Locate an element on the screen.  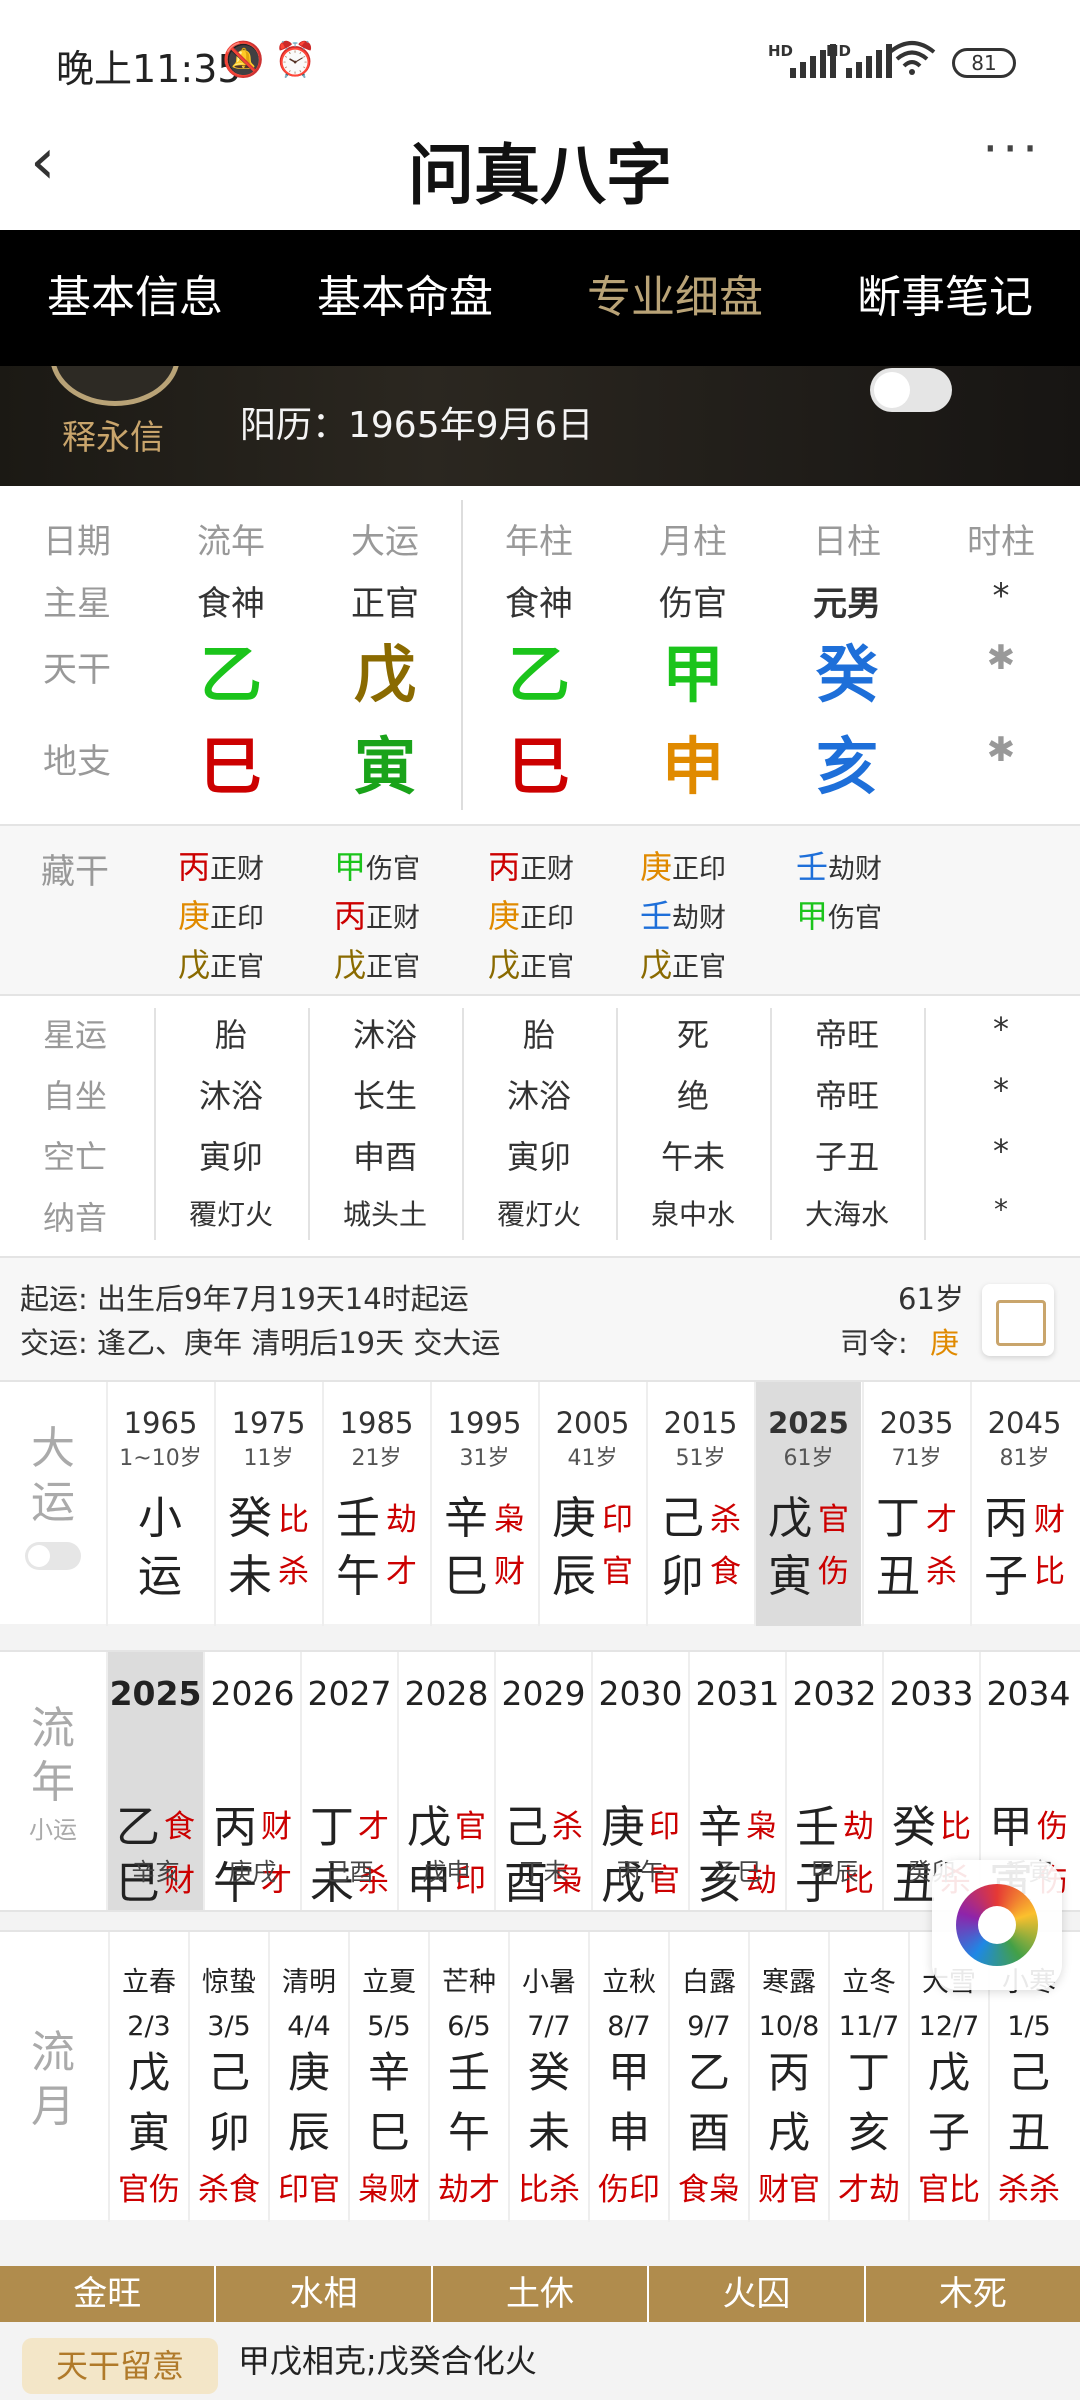
liunian-year: 2032 is located at coordinates (834, 1693).